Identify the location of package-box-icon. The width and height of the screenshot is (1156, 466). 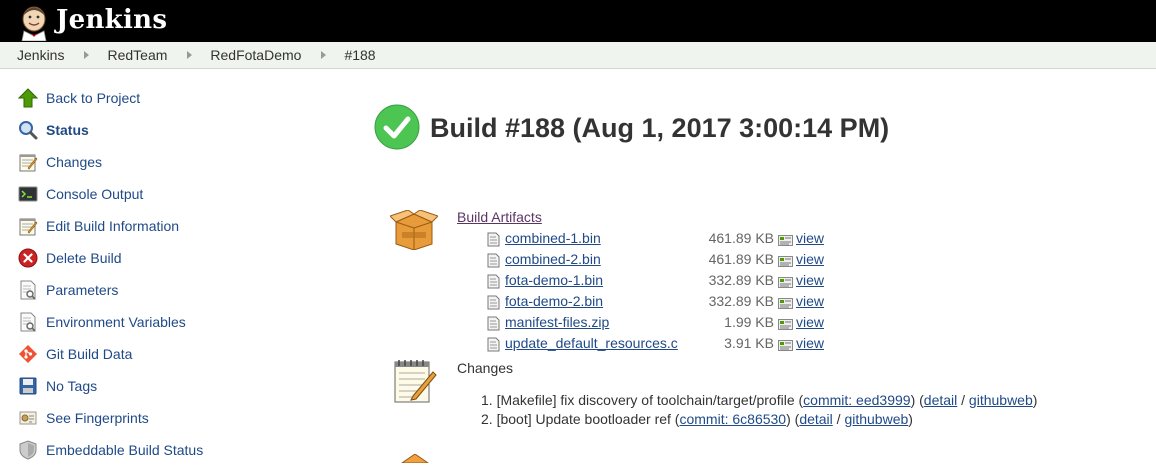
(414, 231).